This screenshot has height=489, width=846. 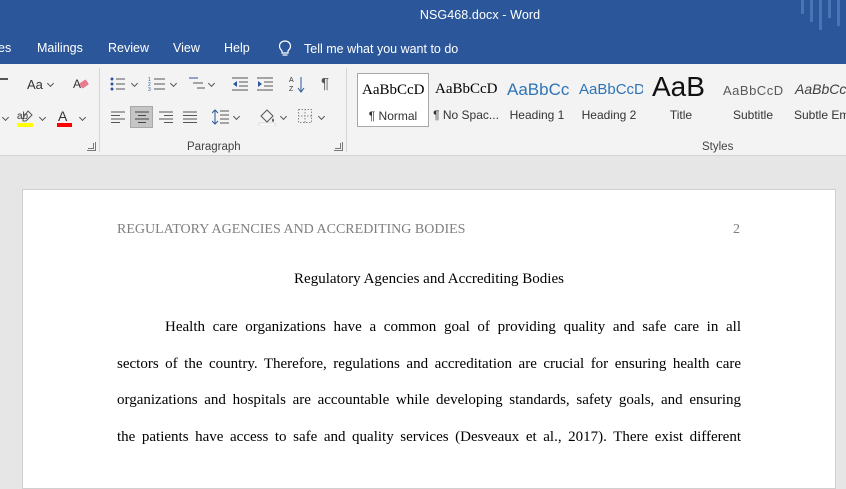 What do you see at coordinates (128, 48) in the screenshot?
I see `tab-review: Review` at bounding box center [128, 48].